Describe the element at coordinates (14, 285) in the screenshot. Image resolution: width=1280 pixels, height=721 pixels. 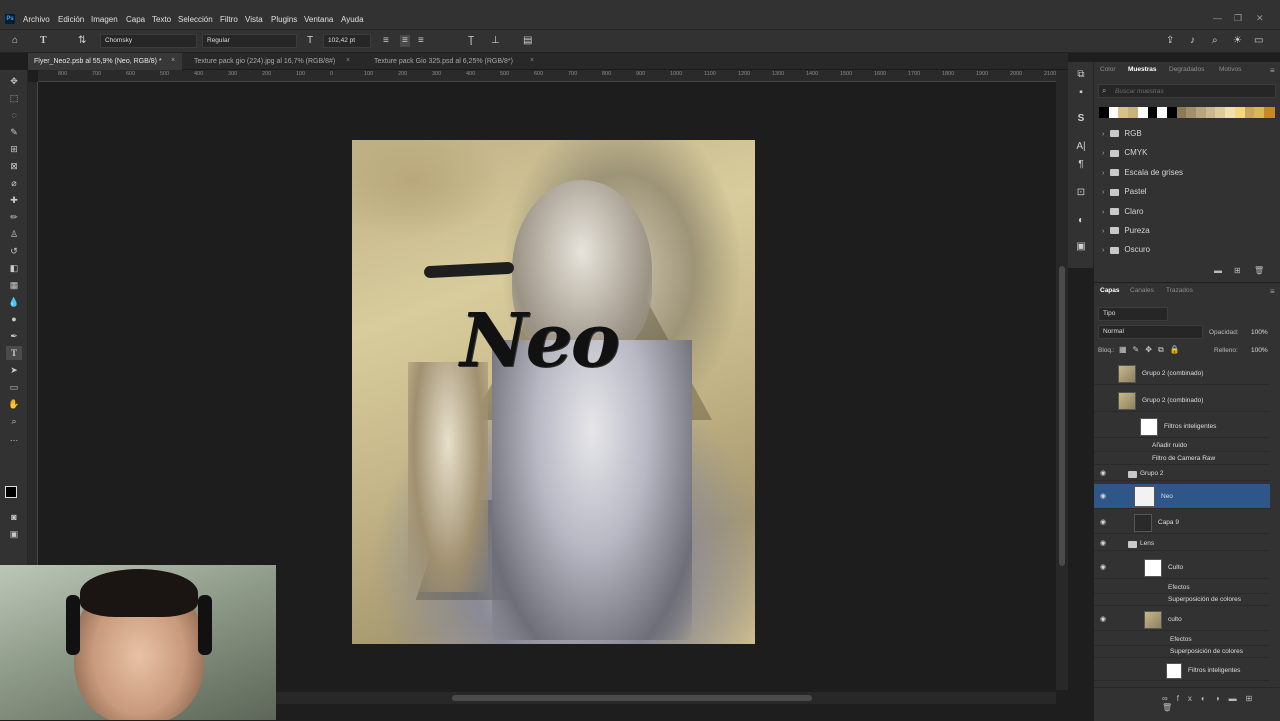
I see `gradient-tool-icon: ▦` at that location.